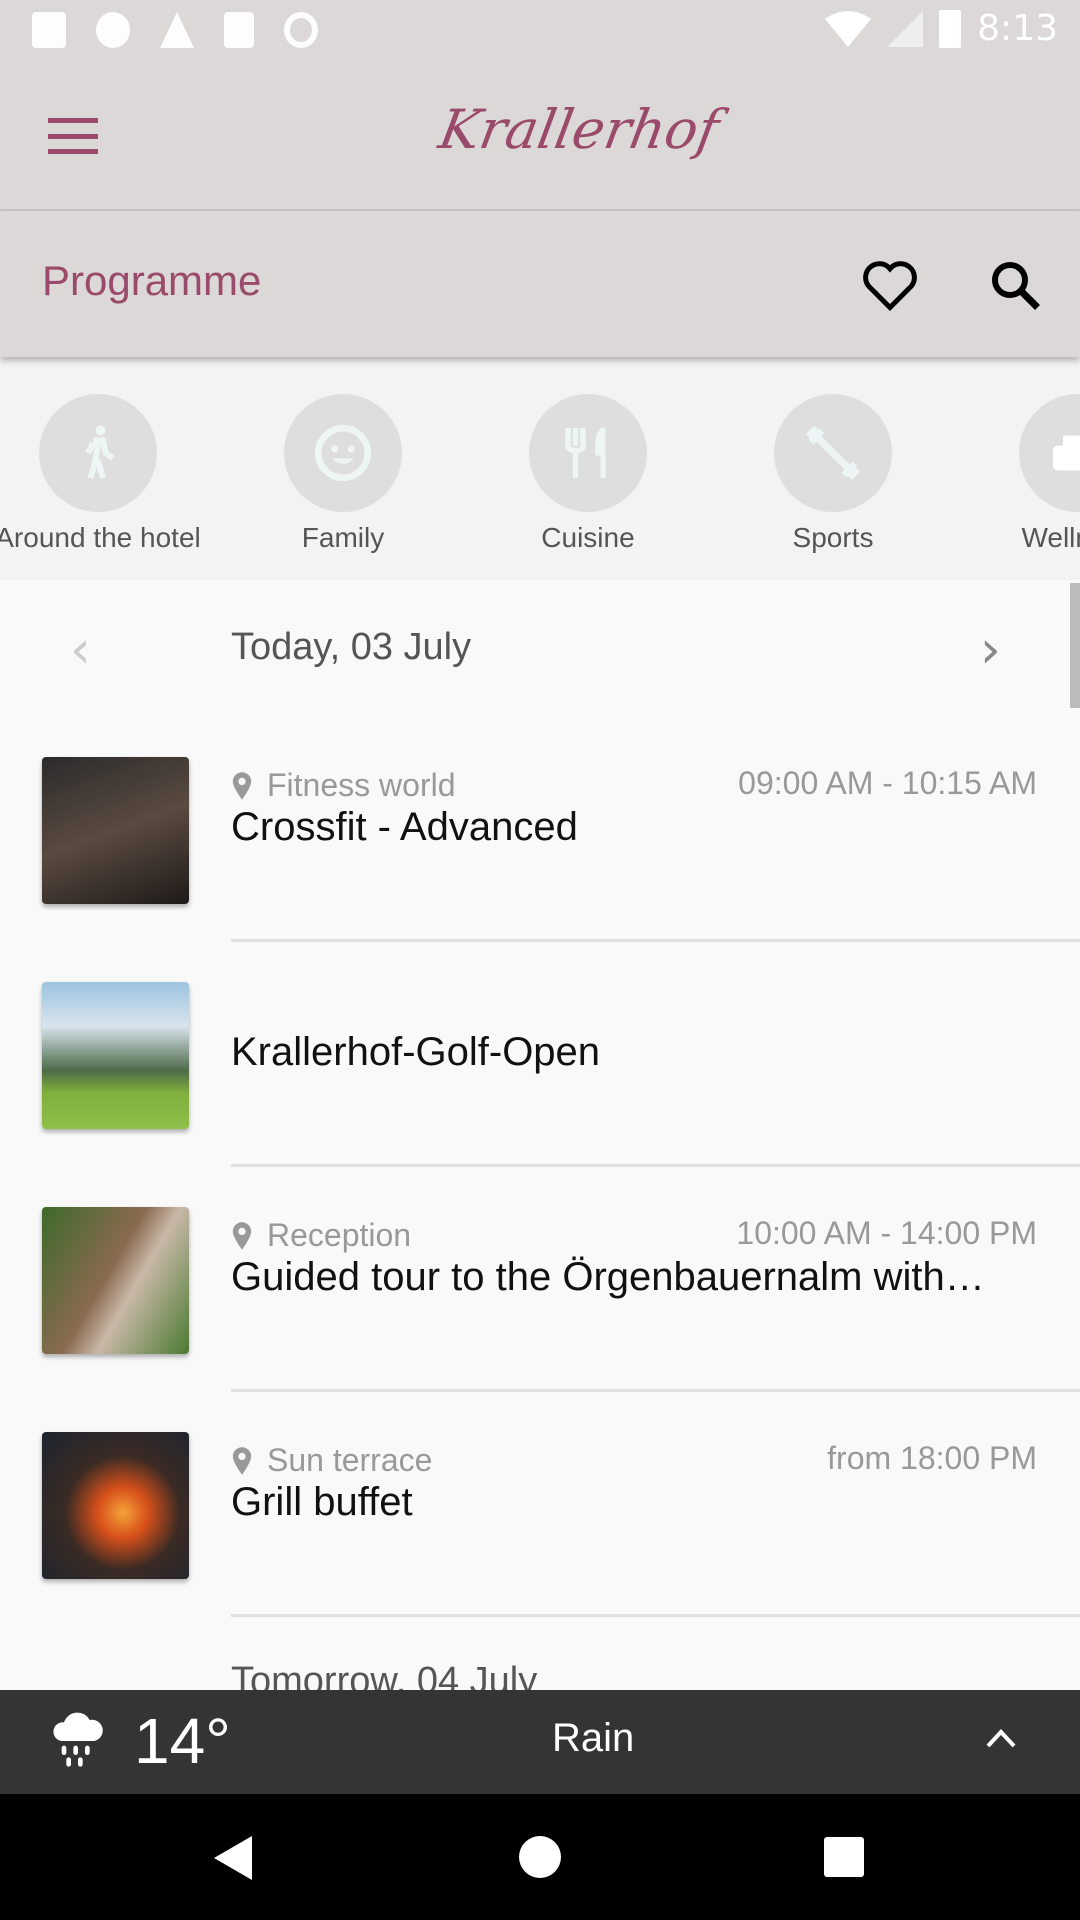 This screenshot has height=1920, width=1080. Describe the element at coordinates (886, 1233) in the screenshot. I see `event-time: 10:00 AM - 14:00 PM` at that location.